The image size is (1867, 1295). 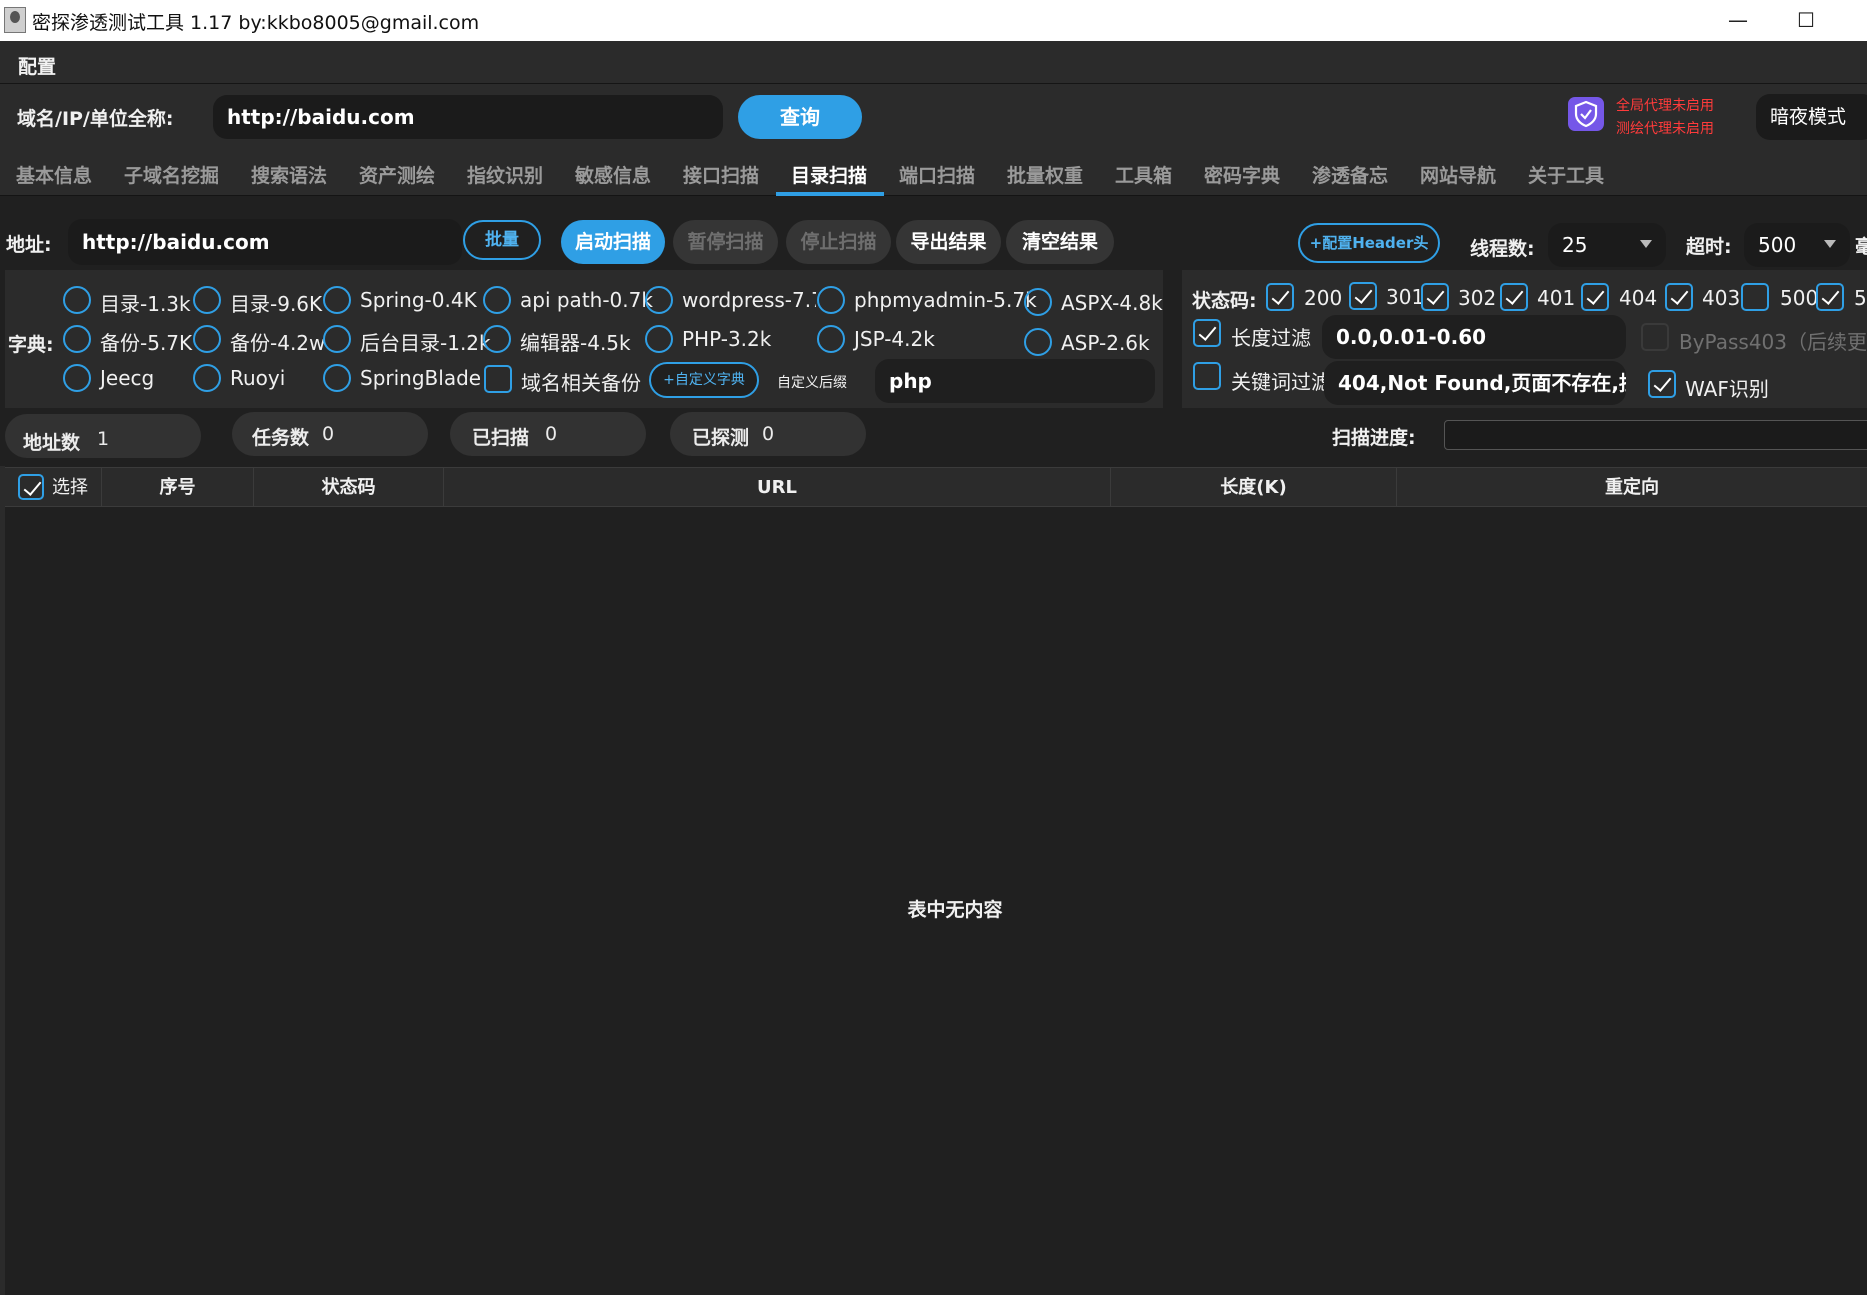 What do you see at coordinates (800, 117) in the screenshot?
I see `query-button: 查询` at bounding box center [800, 117].